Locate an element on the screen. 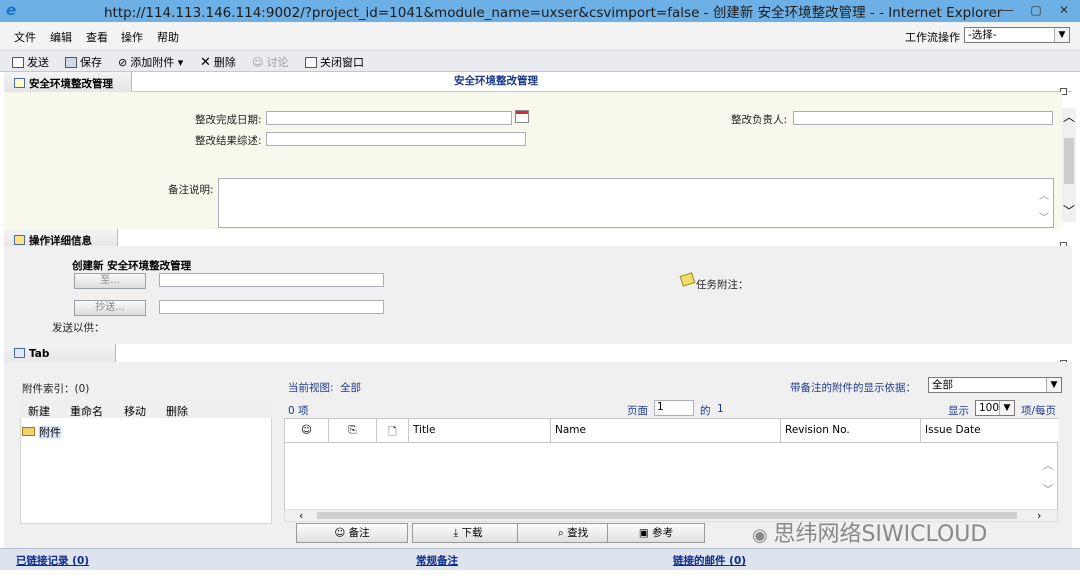 The image size is (1080, 580). tree-root-item: 附件 is located at coordinates (41, 432).